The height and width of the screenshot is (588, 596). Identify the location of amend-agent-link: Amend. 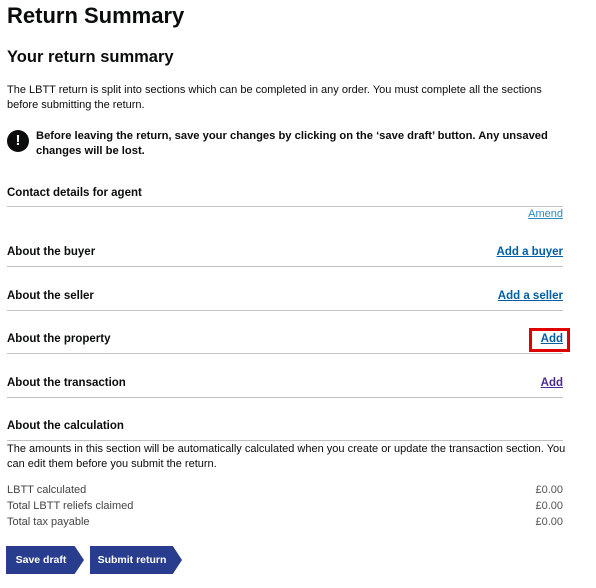
(545, 214).